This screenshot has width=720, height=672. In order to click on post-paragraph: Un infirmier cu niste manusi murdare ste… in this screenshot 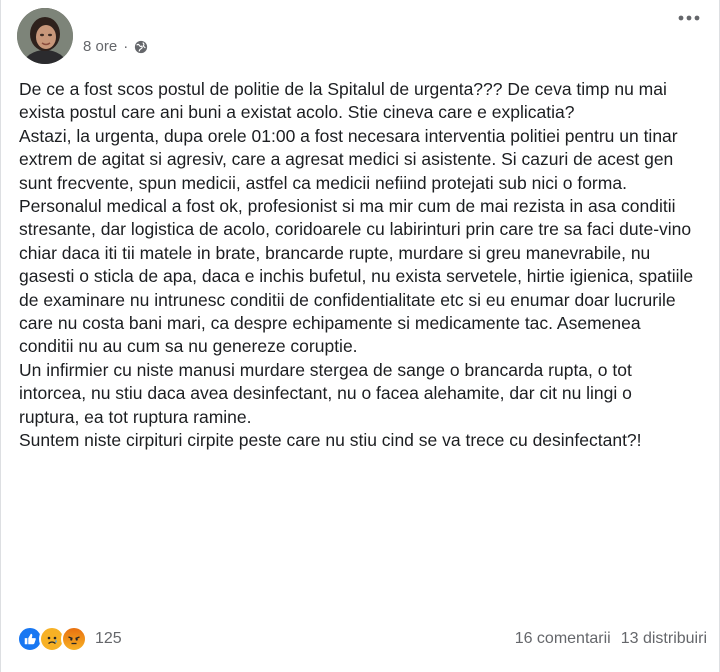, I will do `click(325, 393)`.